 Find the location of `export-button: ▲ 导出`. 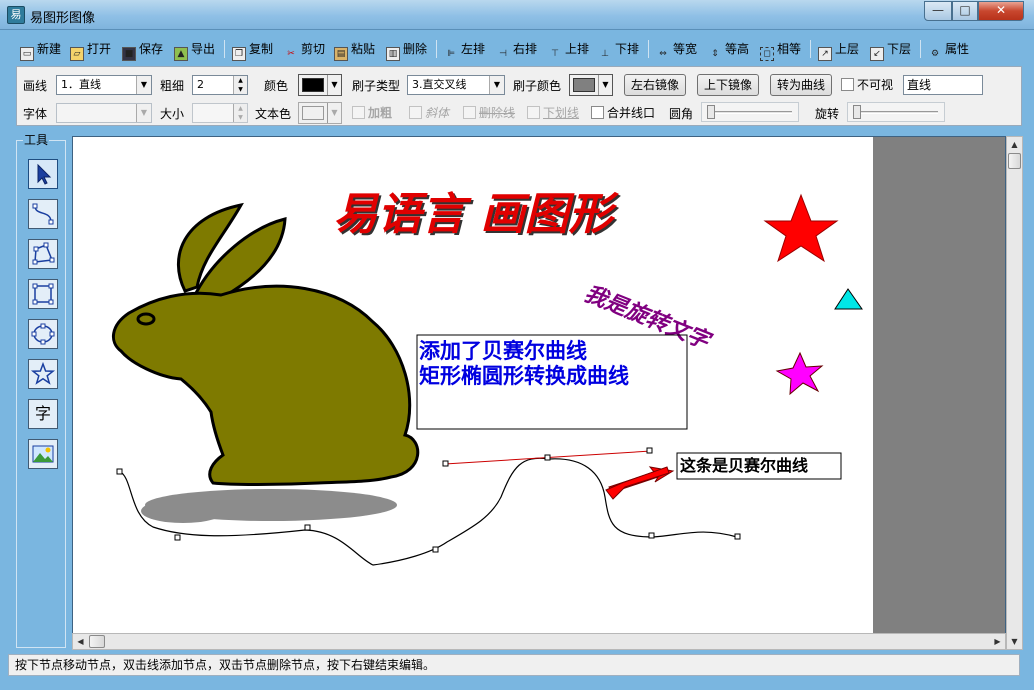

export-button: ▲ 导出 is located at coordinates (195, 49).